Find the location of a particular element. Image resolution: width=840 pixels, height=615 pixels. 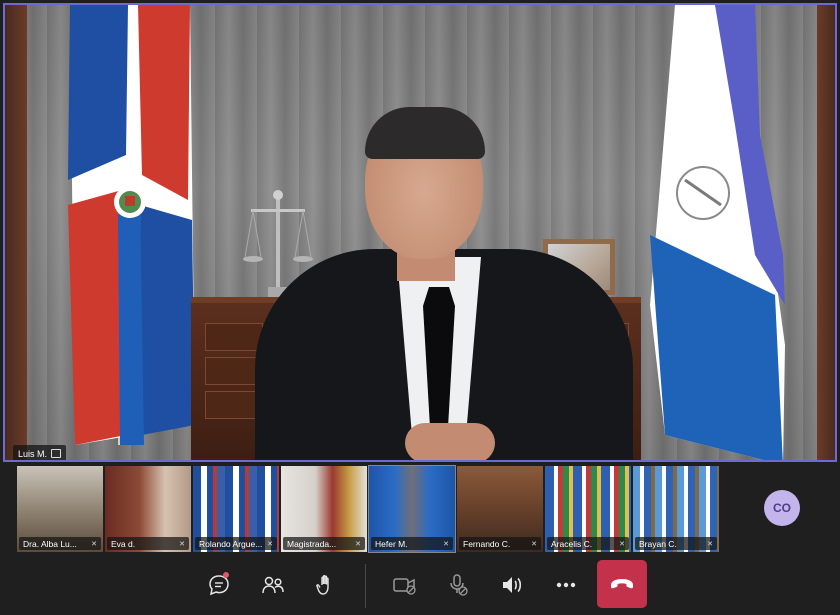

participant-tile: Hefer M. ✕ is located at coordinates (412, 509).